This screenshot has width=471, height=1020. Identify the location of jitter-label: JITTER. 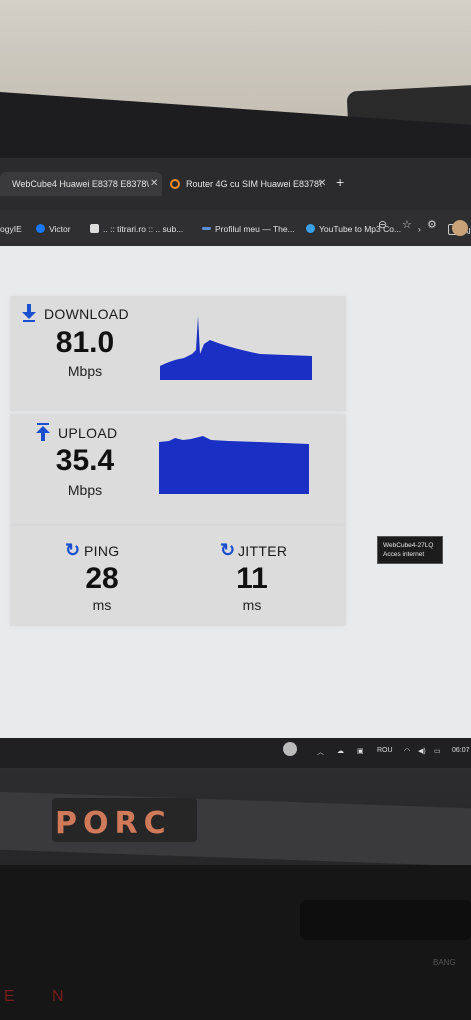
(263, 551).